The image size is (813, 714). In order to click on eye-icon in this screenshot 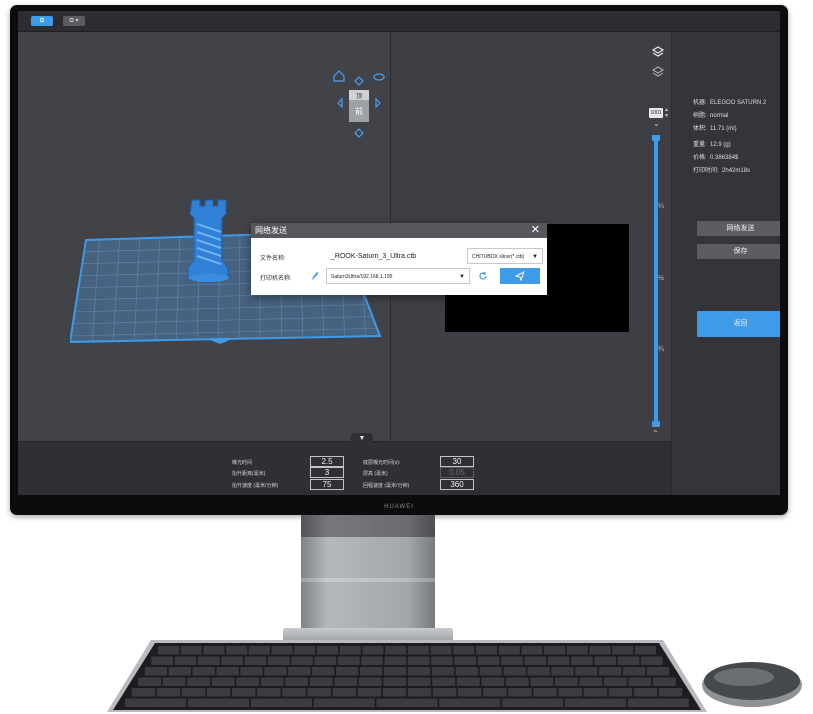, I will do `click(379, 77)`.